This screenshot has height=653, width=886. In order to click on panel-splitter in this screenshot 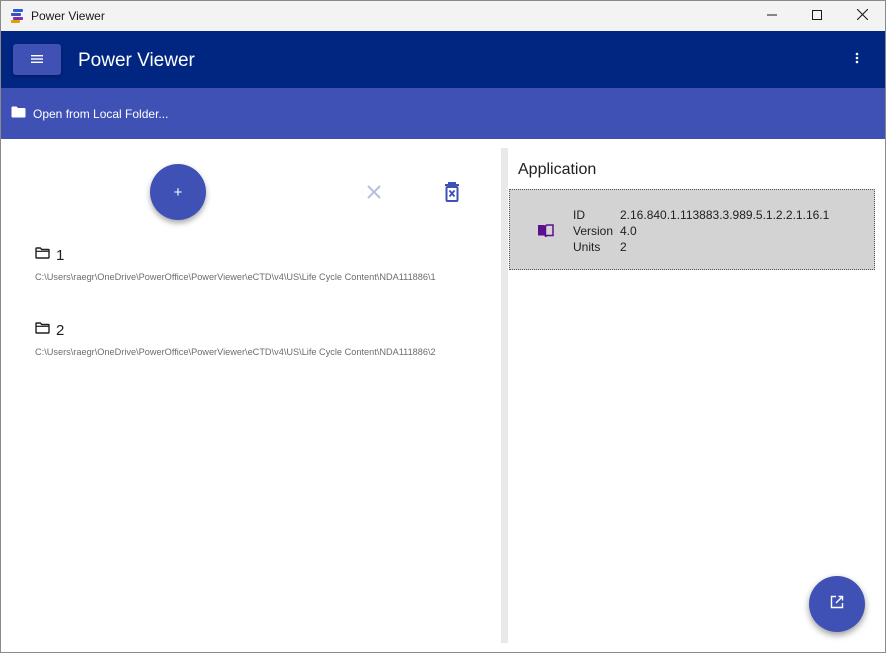, I will do `click(504, 395)`.